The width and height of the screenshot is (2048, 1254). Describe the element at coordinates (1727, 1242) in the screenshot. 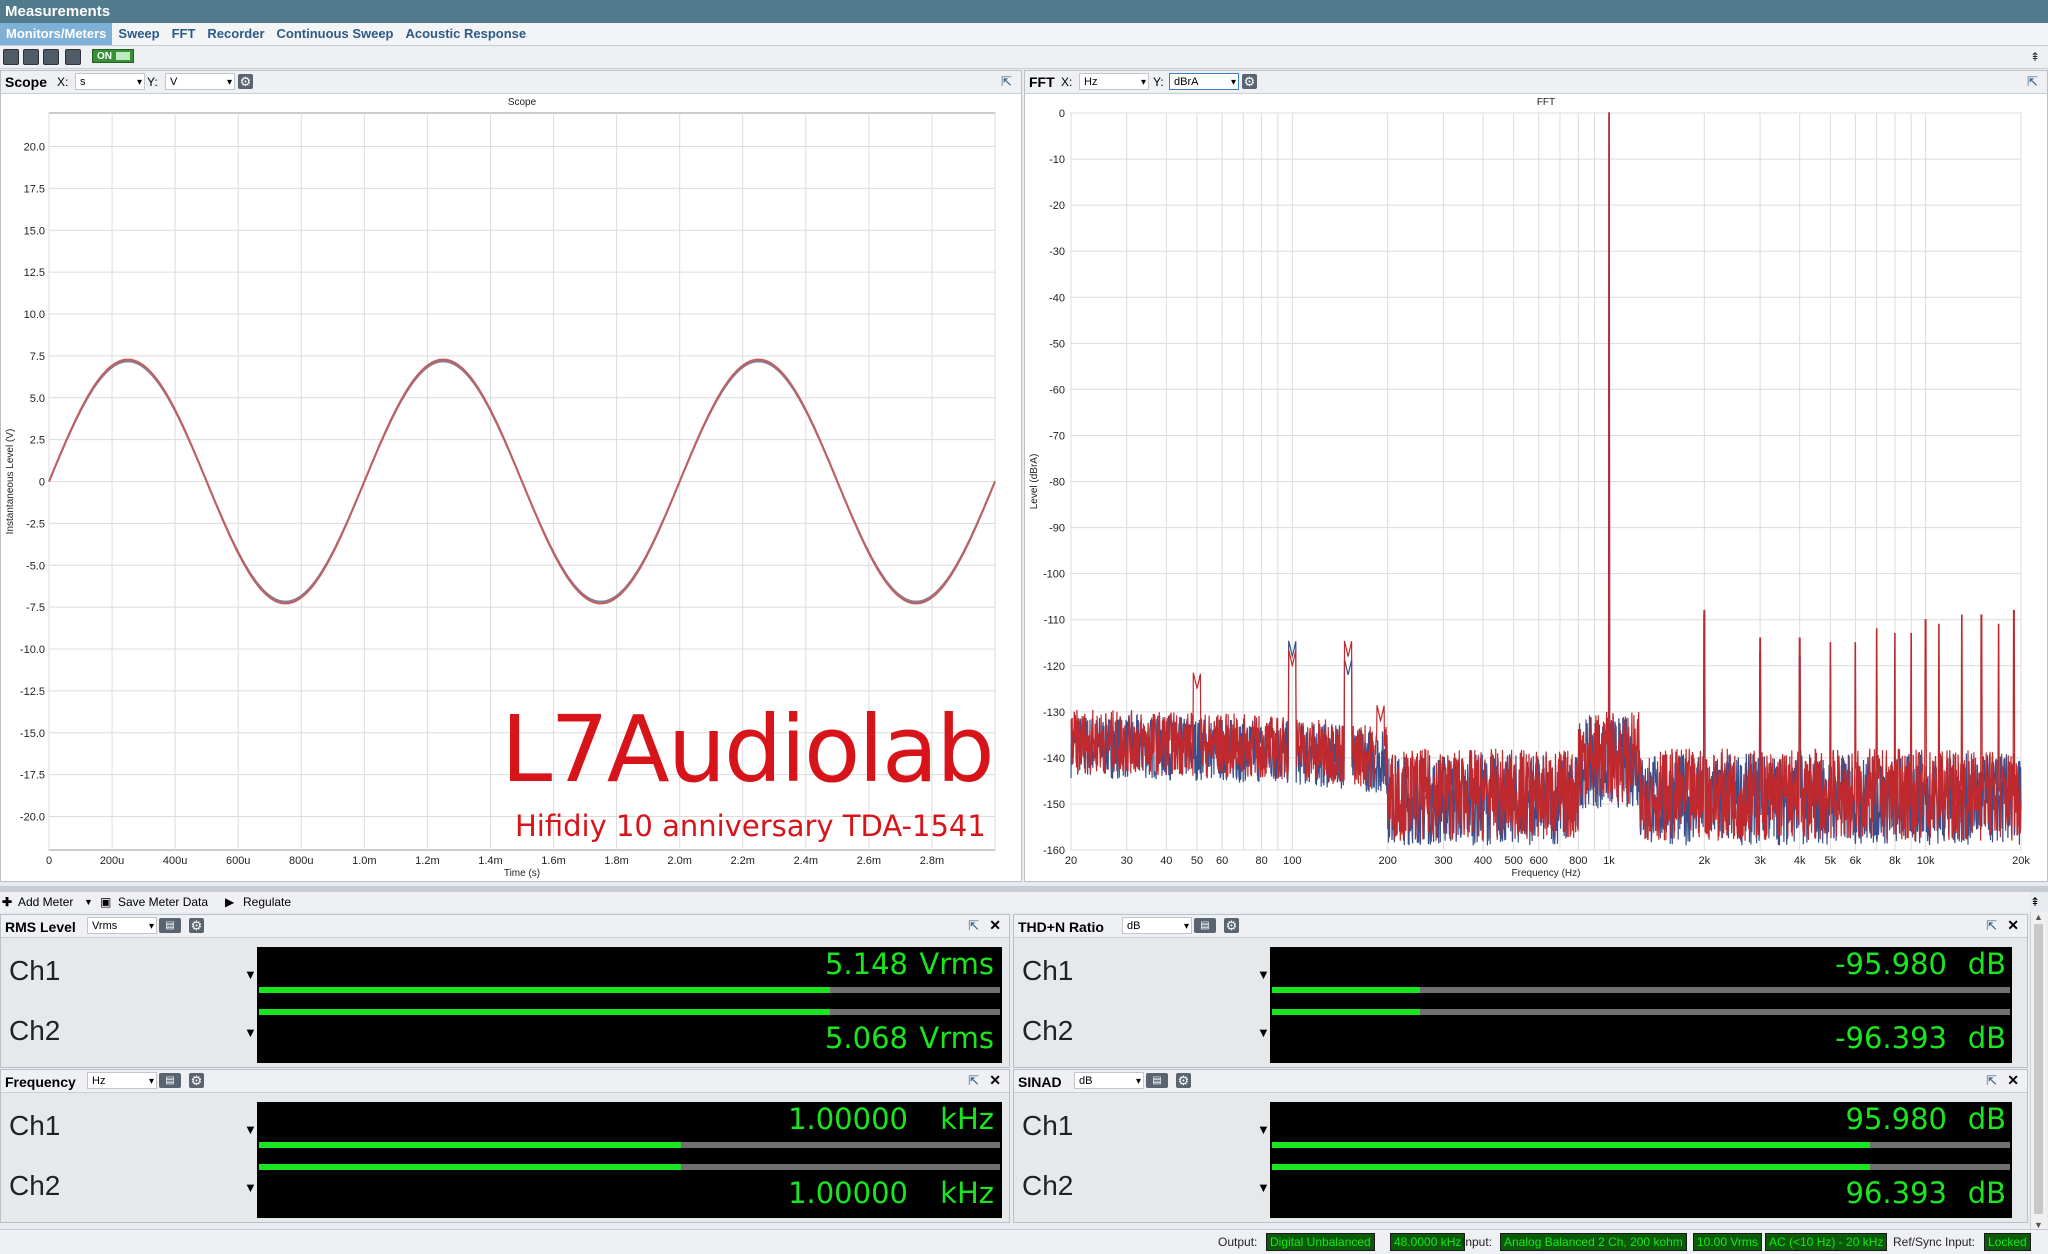

I see `input-range: 10.00 Vrms` at that location.